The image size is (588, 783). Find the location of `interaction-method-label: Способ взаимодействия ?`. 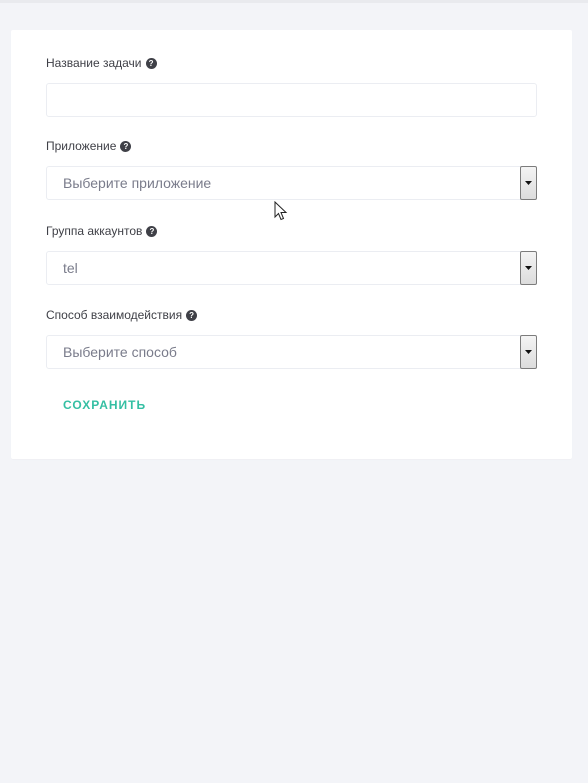

interaction-method-label: Способ взаимодействия ? is located at coordinates (122, 315).